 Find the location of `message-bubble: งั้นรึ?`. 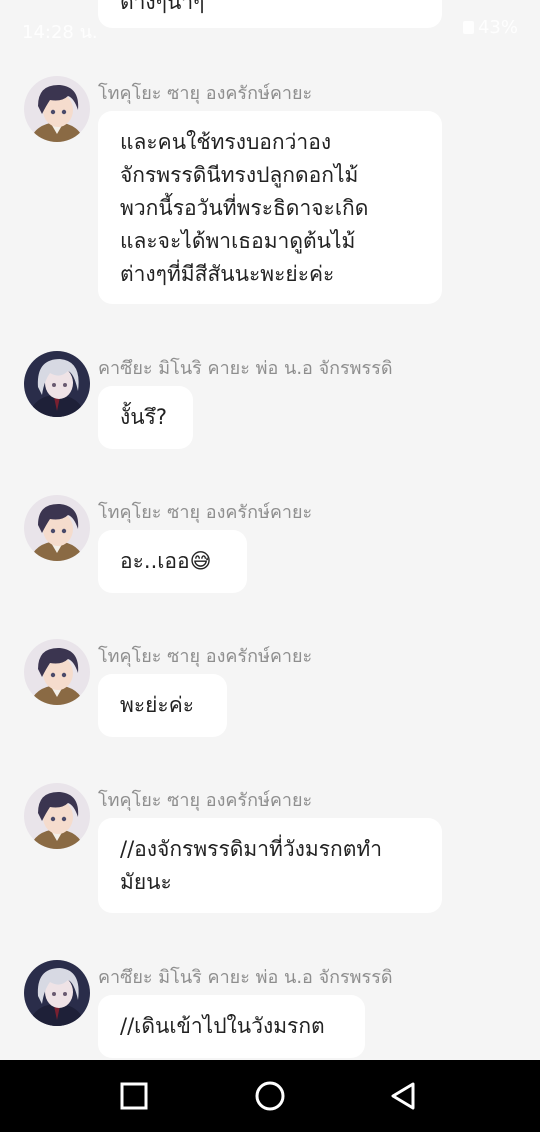

message-bubble: งั้นรึ? is located at coordinates (145, 417).